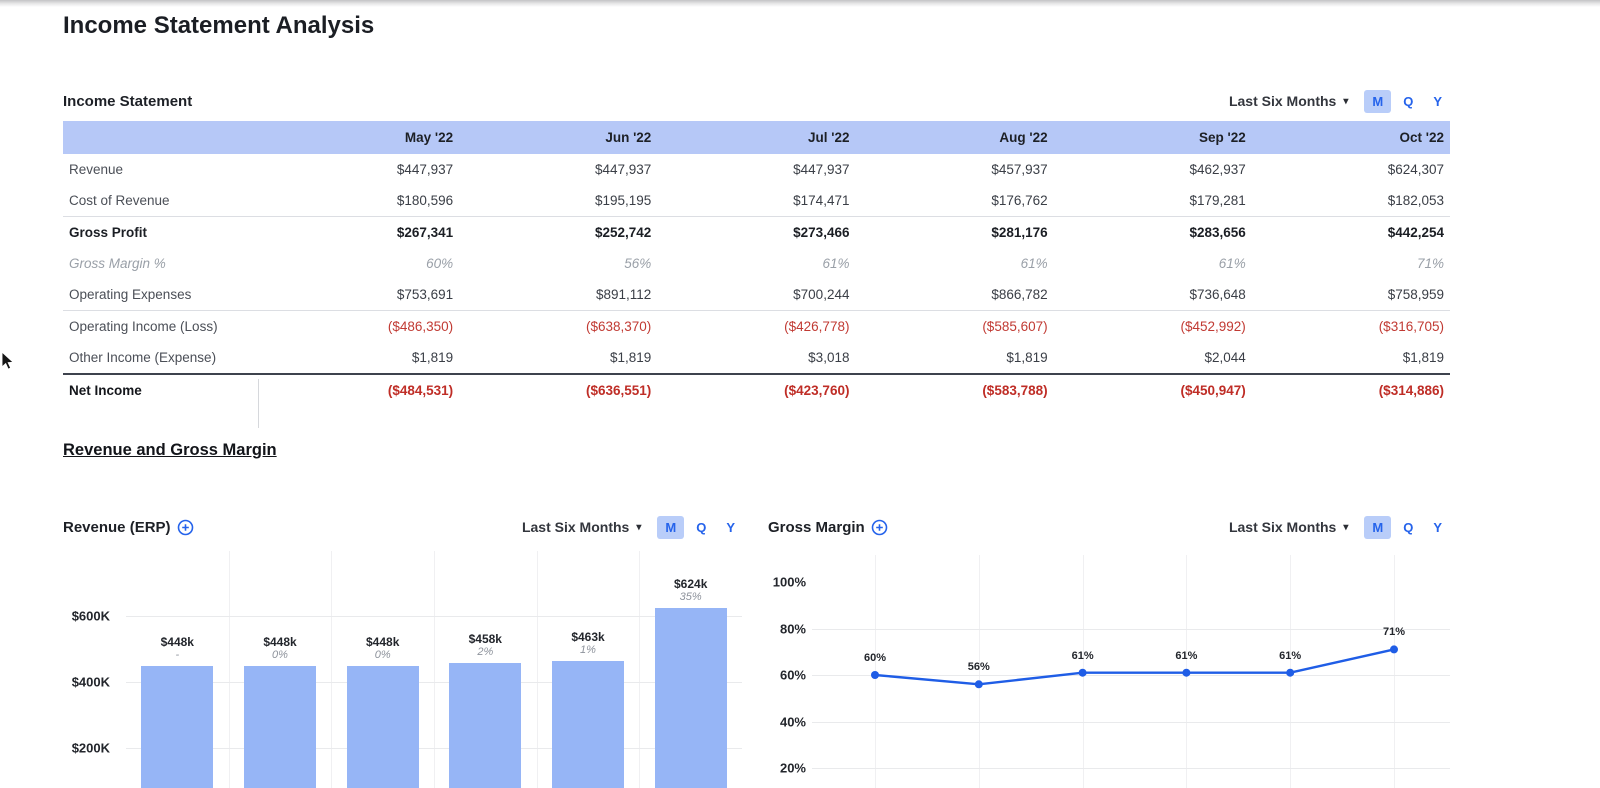 The image size is (1600, 788). What do you see at coordinates (691, 584) in the screenshot?
I see `bar-value-label: $624k` at bounding box center [691, 584].